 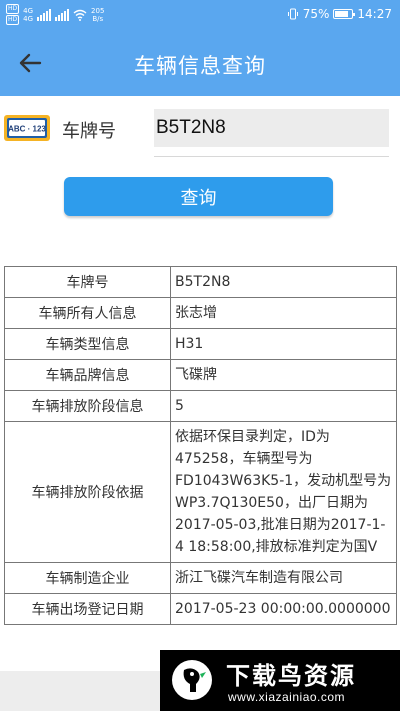 What do you see at coordinates (192, 680) in the screenshot?
I see `bird-logo-icon` at bounding box center [192, 680].